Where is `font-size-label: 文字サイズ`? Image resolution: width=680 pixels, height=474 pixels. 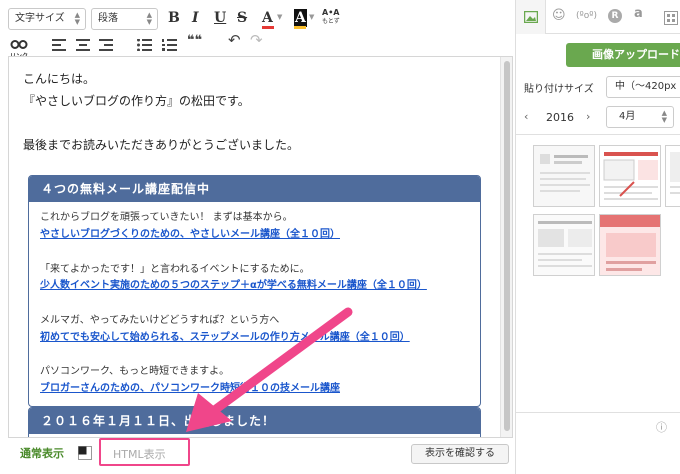 font-size-label: 文字サイズ is located at coordinates (40, 18).